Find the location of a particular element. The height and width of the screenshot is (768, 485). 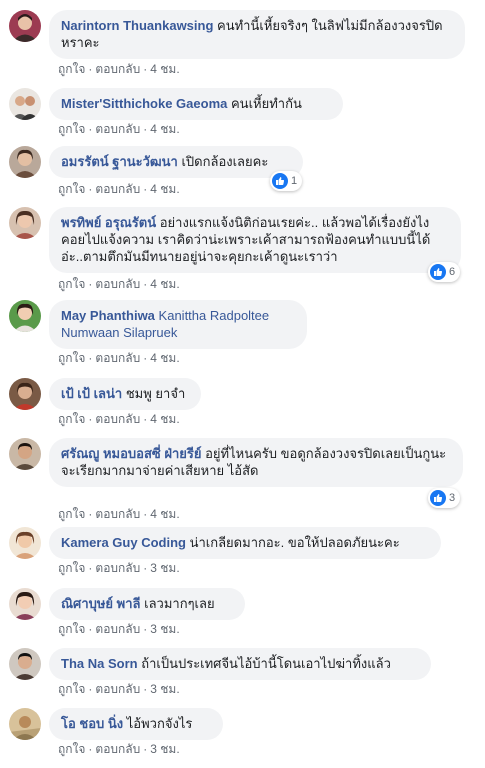

comment-author-link: อมรรัตน์ ฐานะวัฒนา is located at coordinates (119, 161).